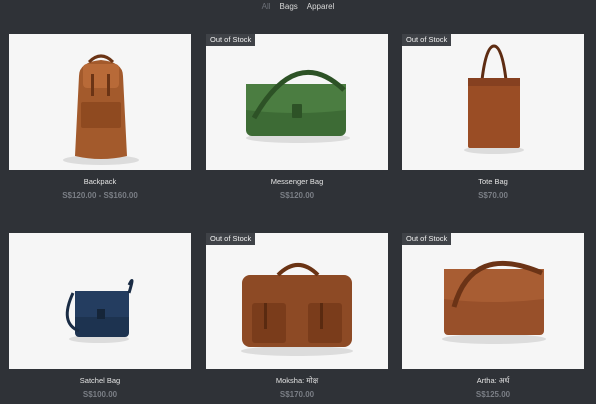  I want to click on product-name: Messenger Bag, so click(297, 182).